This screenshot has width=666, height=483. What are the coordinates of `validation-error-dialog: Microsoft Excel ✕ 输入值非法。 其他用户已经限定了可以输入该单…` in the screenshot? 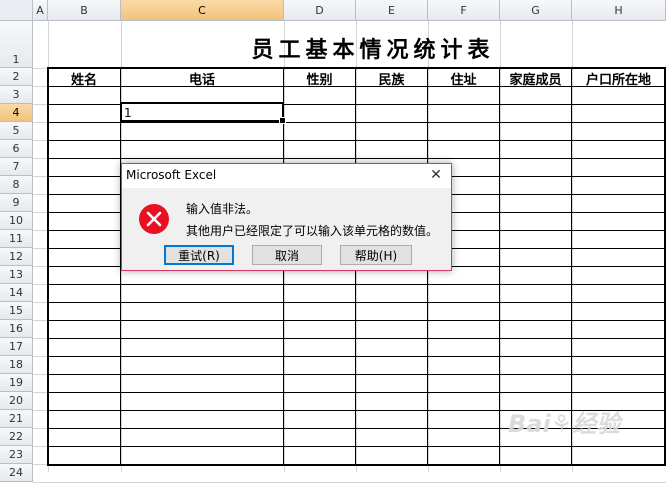 It's located at (286, 217).